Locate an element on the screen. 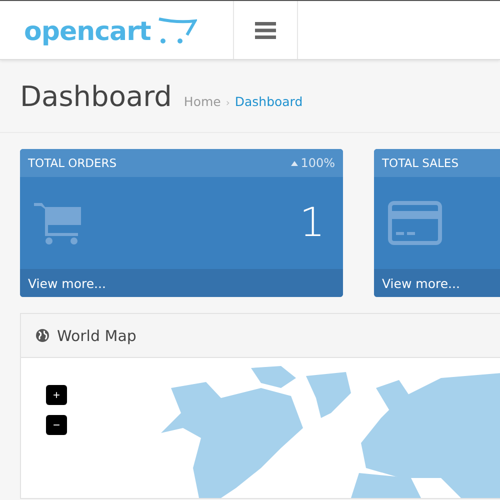 The image size is (500, 500). panel-title: World Map is located at coordinates (96, 335).